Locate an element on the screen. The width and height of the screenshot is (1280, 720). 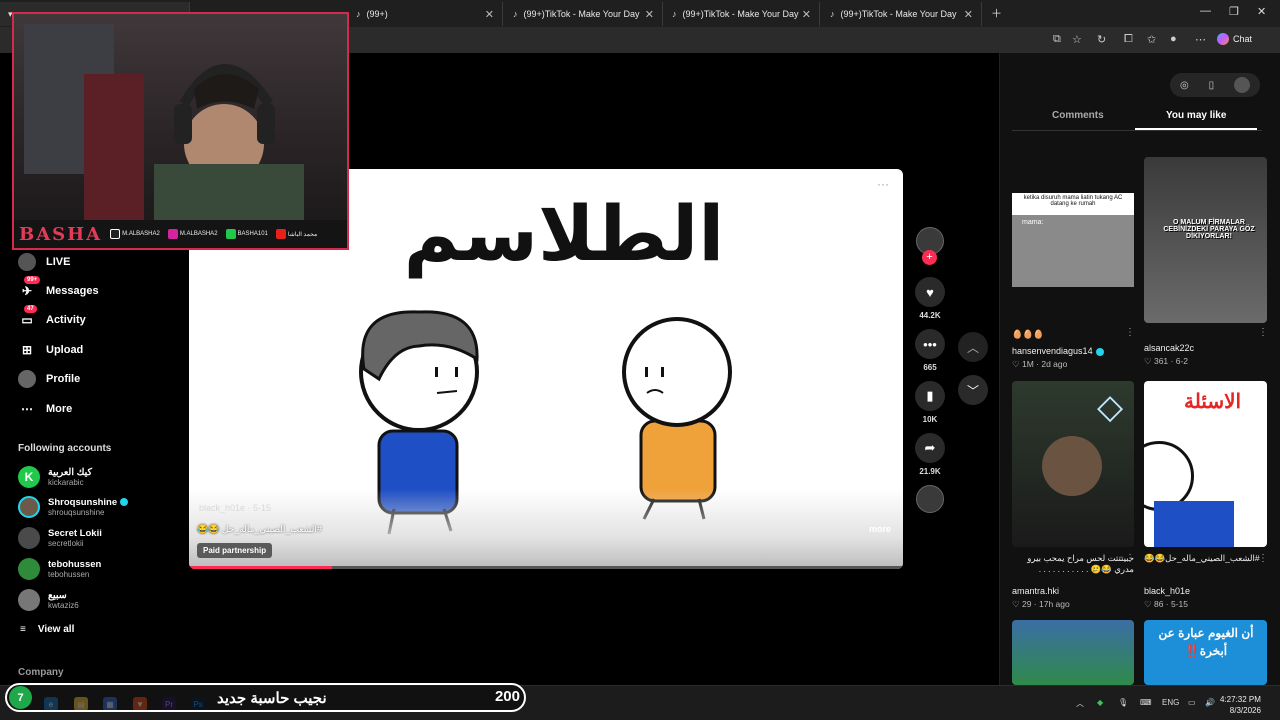
kick-icon is located at coordinates (230, 234).